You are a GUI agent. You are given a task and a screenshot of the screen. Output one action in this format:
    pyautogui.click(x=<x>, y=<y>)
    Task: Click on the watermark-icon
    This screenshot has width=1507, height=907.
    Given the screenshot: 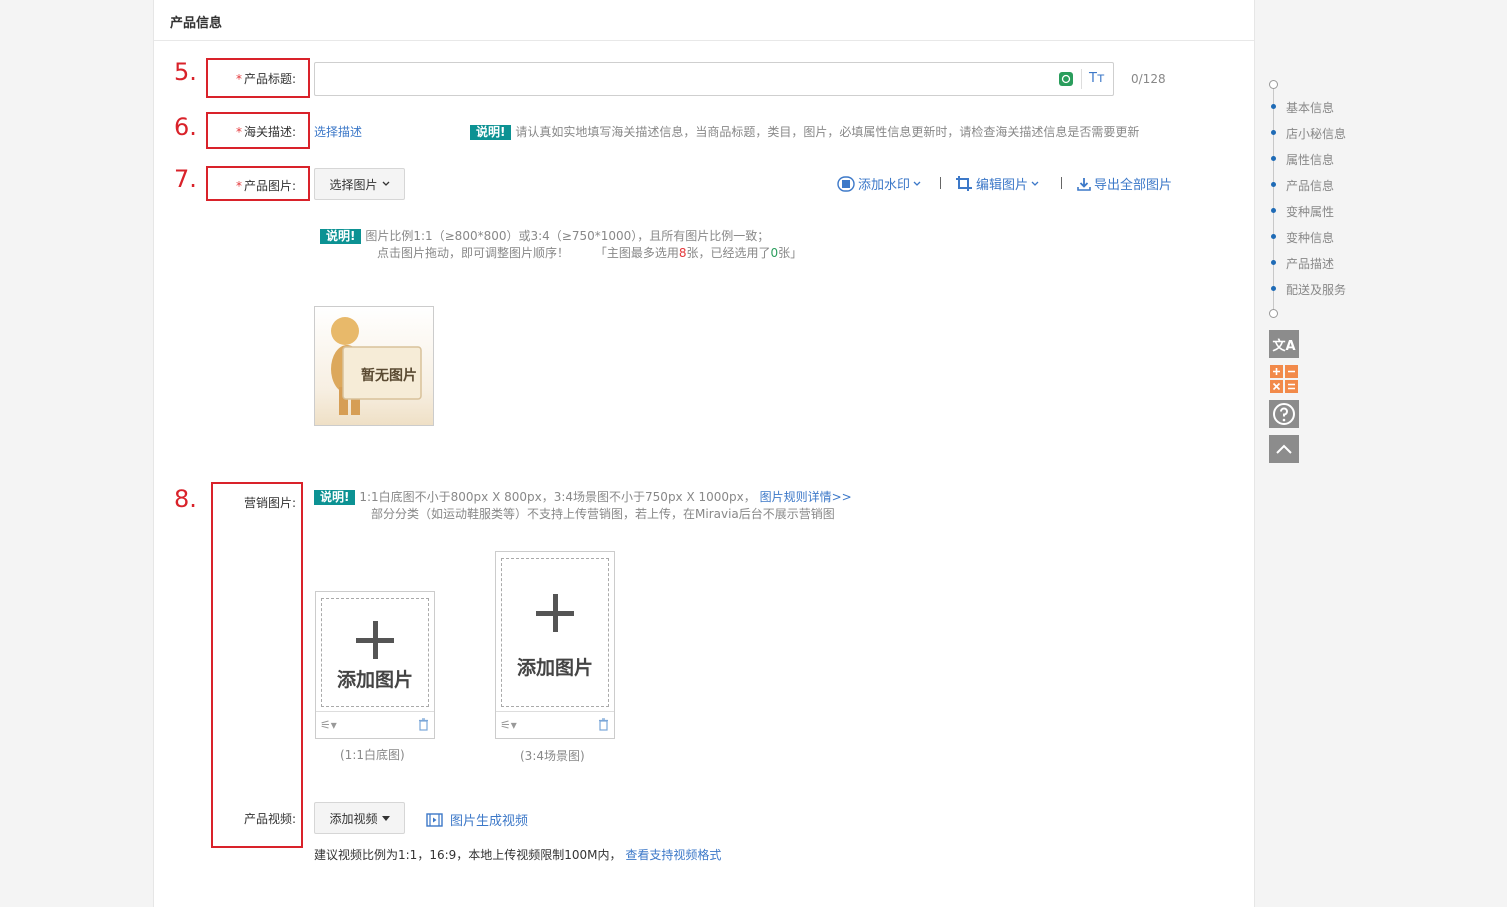 What is the action you would take?
    pyautogui.click(x=846, y=183)
    